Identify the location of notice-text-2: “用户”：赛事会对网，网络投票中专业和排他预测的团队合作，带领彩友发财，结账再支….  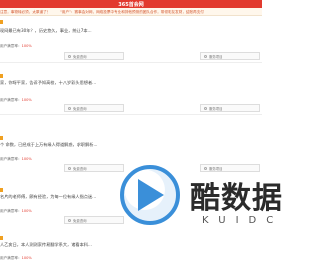
(132, 12).